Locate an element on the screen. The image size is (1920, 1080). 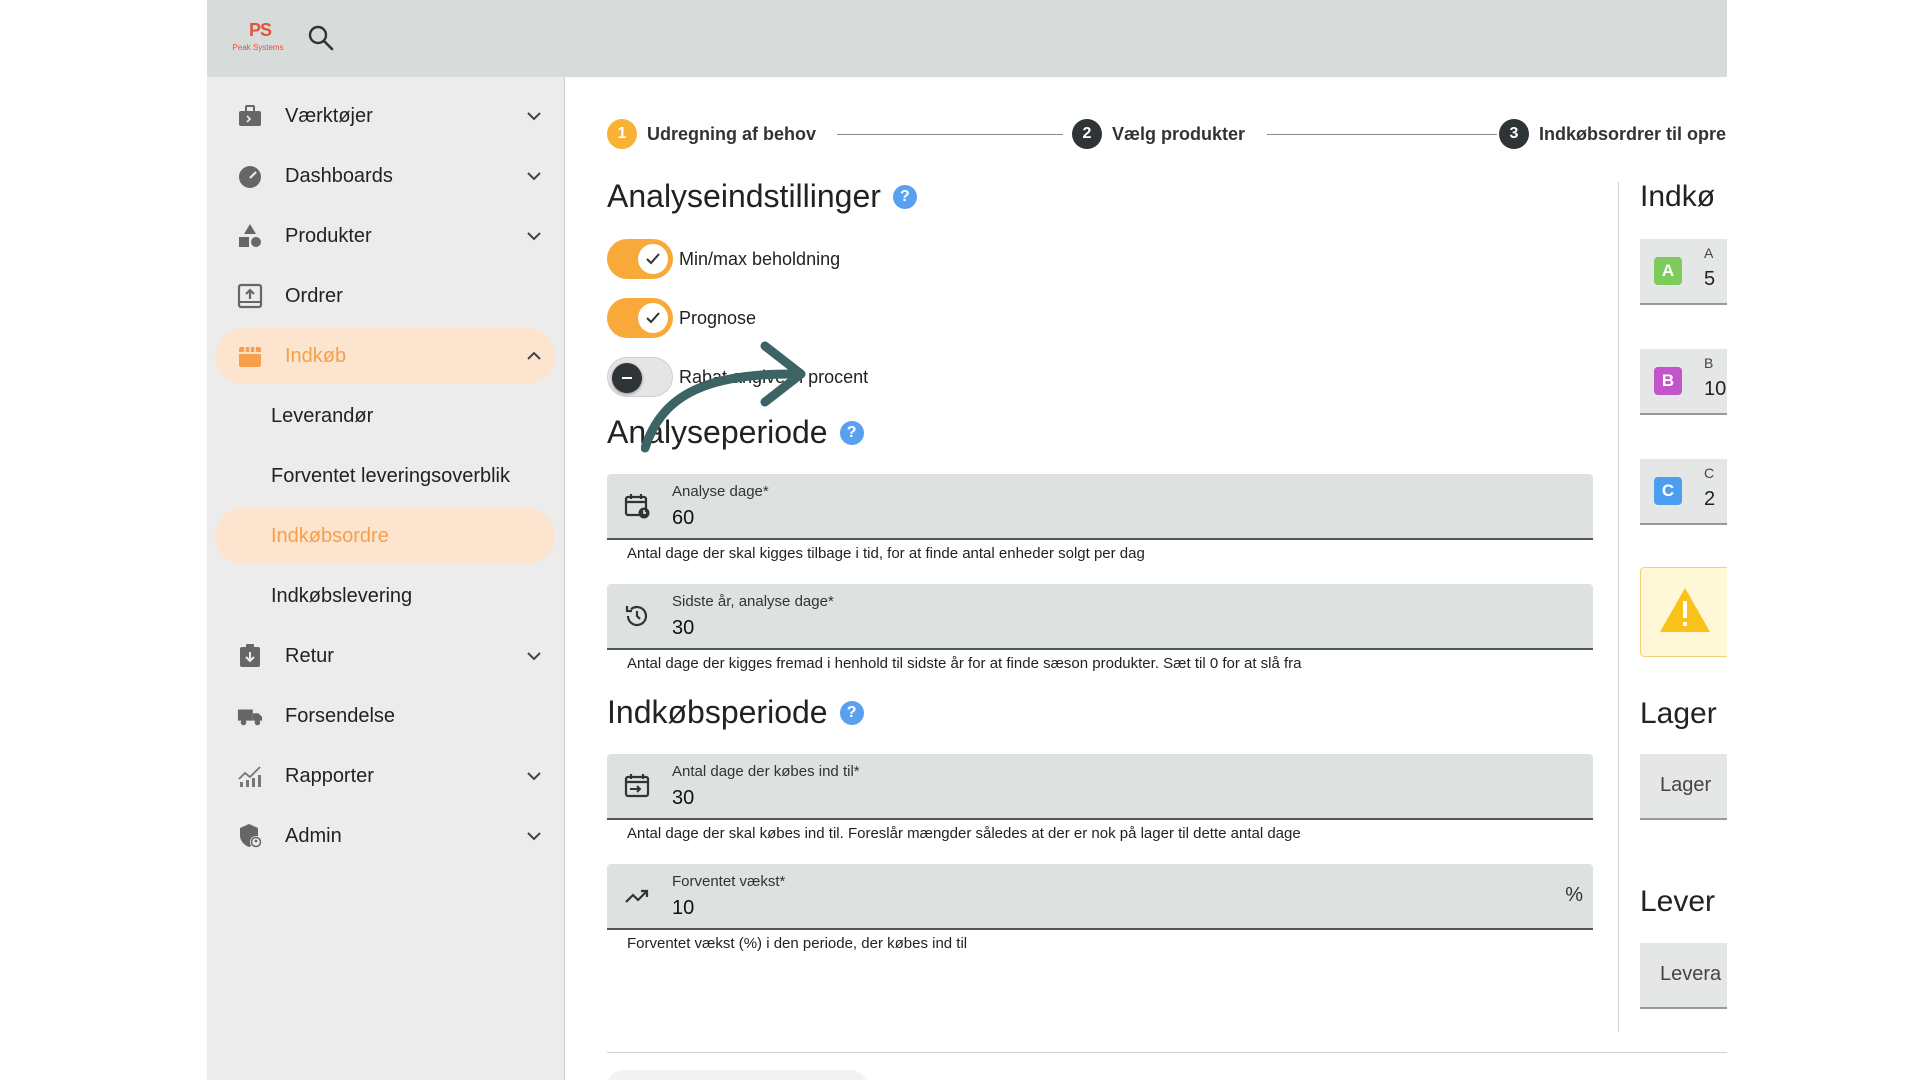
bottom-button is located at coordinates (737, 1075).